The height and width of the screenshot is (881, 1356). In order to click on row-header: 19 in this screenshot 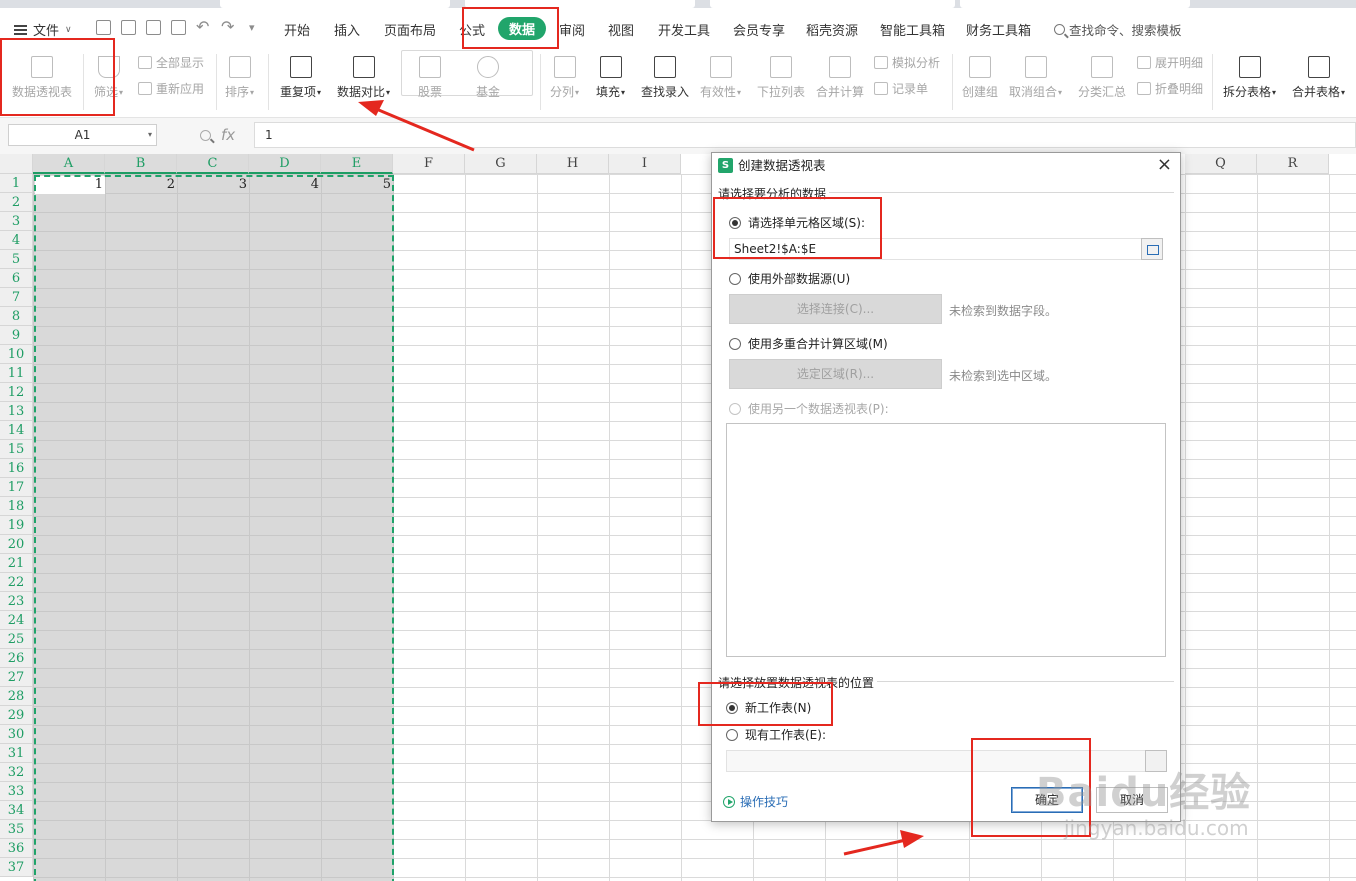, I will do `click(16, 525)`.